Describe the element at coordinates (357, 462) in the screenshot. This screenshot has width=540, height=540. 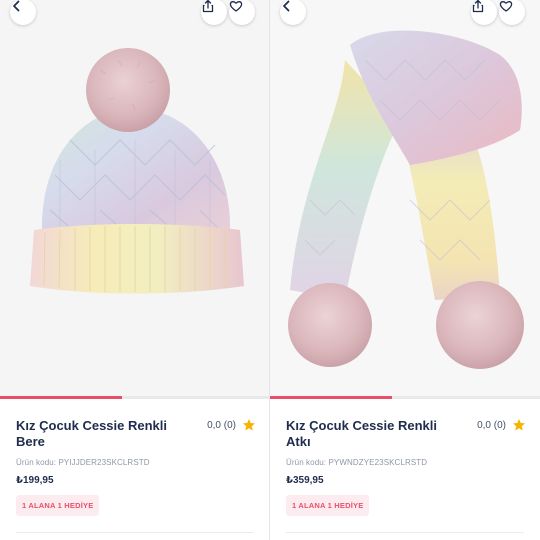
I see `product-code: Ürün kodu: PYWNDZYE23SKCLRSTD` at that location.